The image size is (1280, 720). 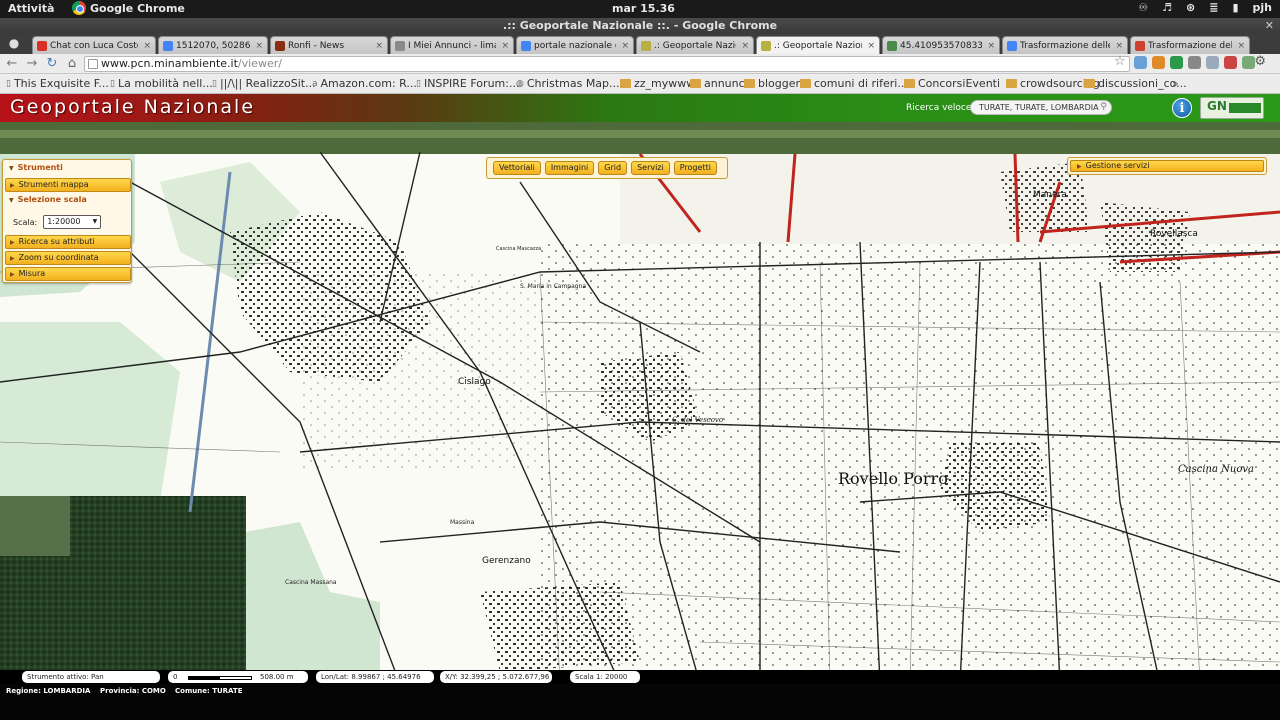 I want to click on bookmark-star-icon: ☆, so click(x=1120, y=61).